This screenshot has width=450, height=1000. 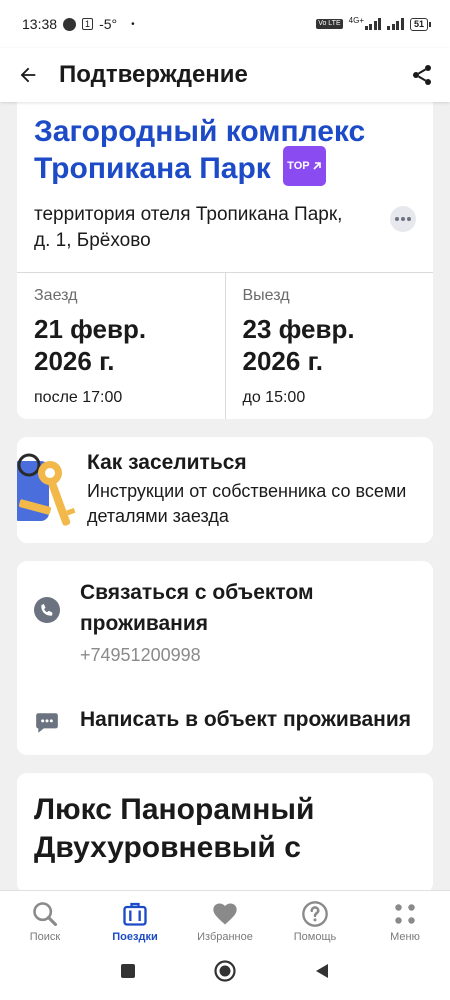 I want to click on room-title: Люкс Панорамный Двухуровневый с, so click(x=174, y=828).